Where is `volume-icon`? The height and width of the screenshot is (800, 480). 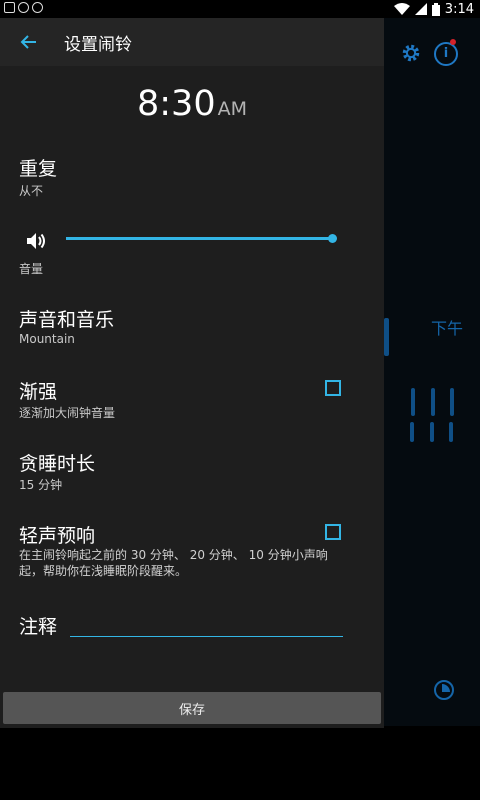 volume-icon is located at coordinates (36, 241).